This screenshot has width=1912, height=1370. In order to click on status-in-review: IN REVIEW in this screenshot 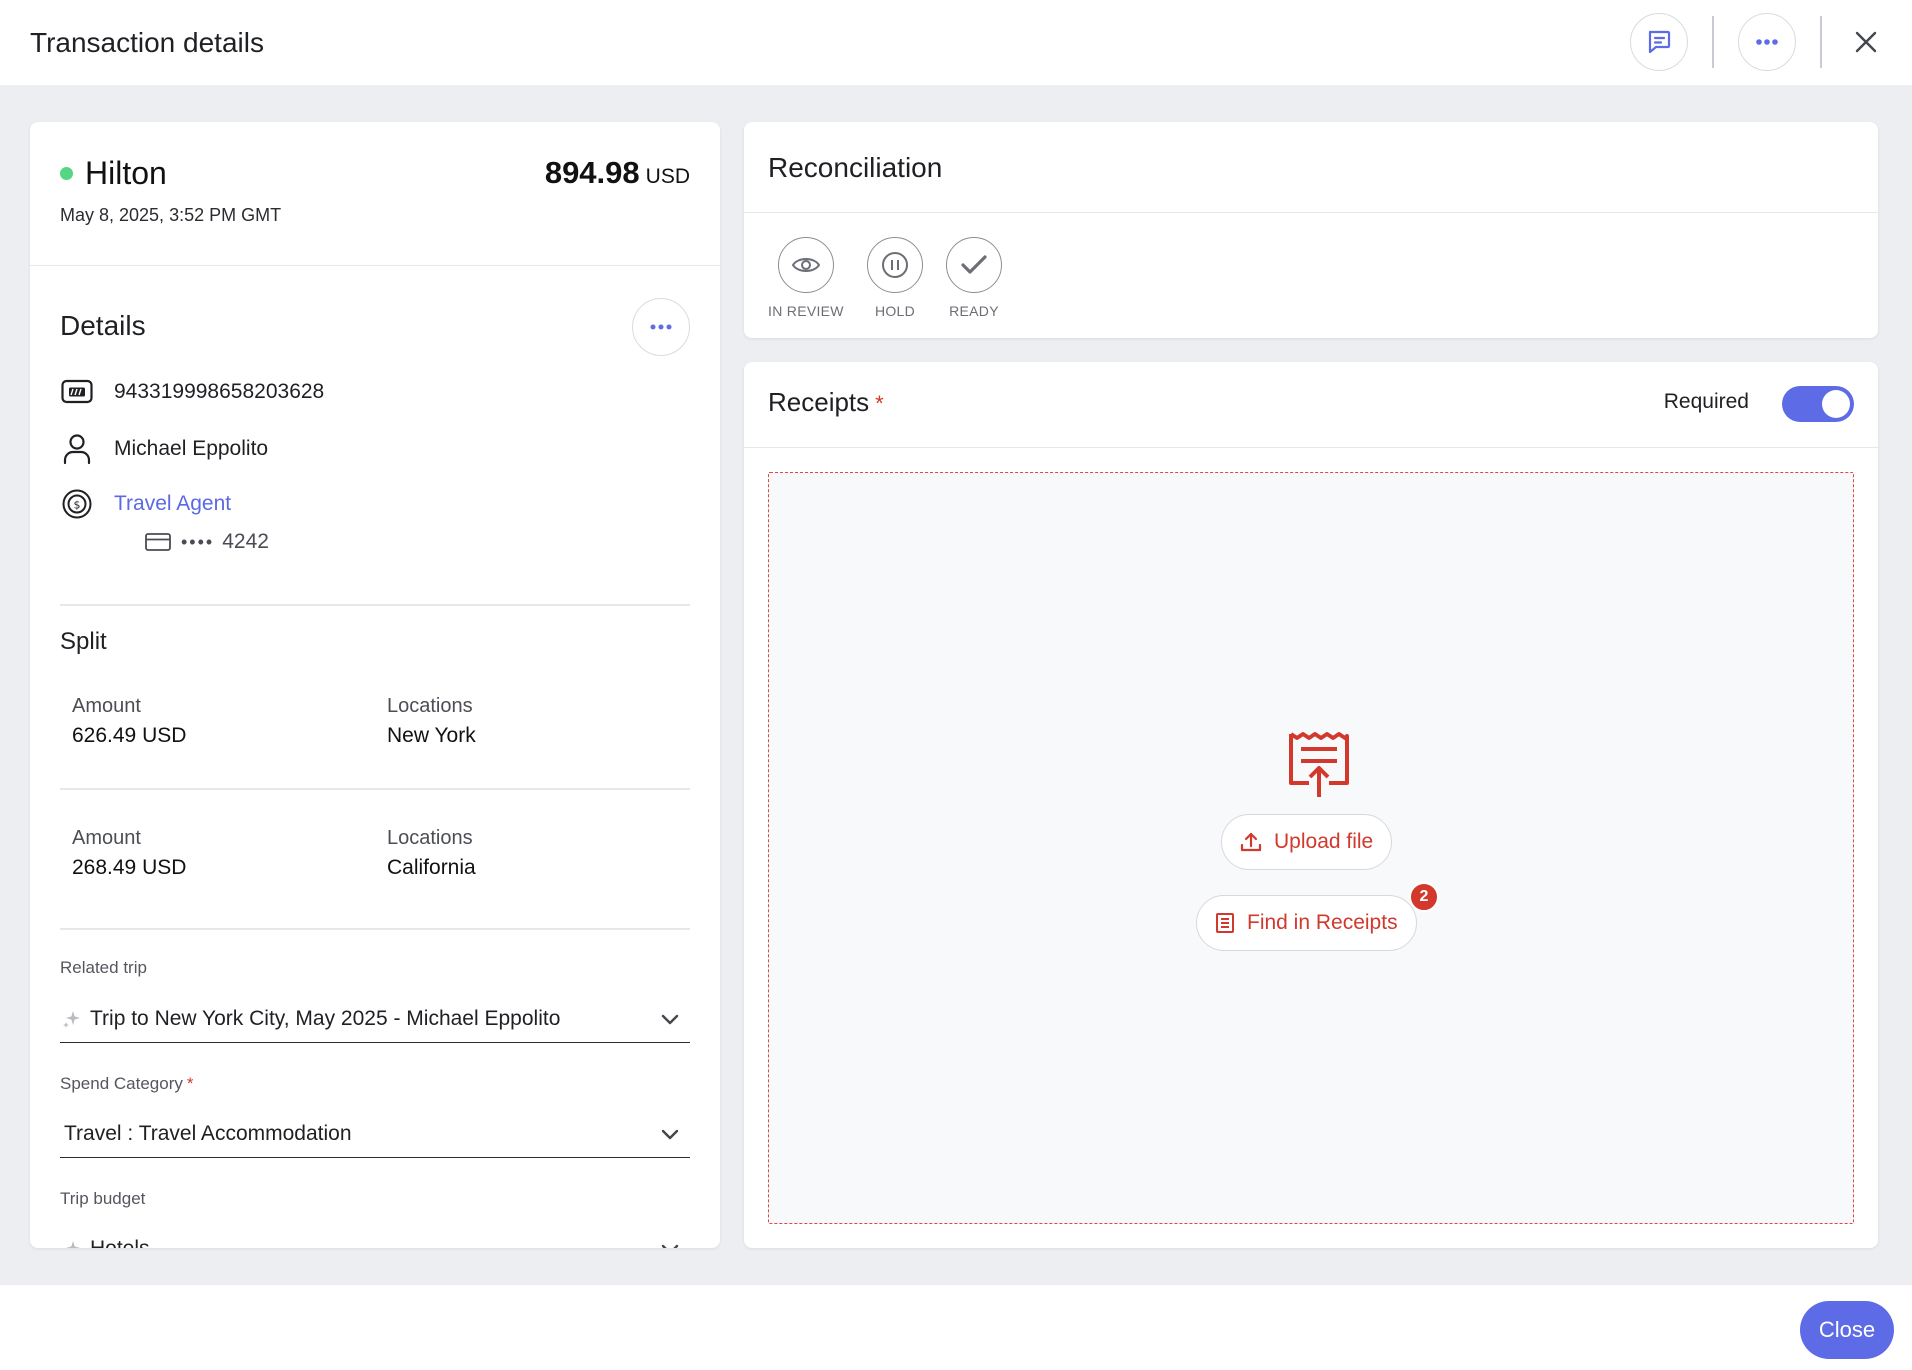, I will do `click(806, 278)`.